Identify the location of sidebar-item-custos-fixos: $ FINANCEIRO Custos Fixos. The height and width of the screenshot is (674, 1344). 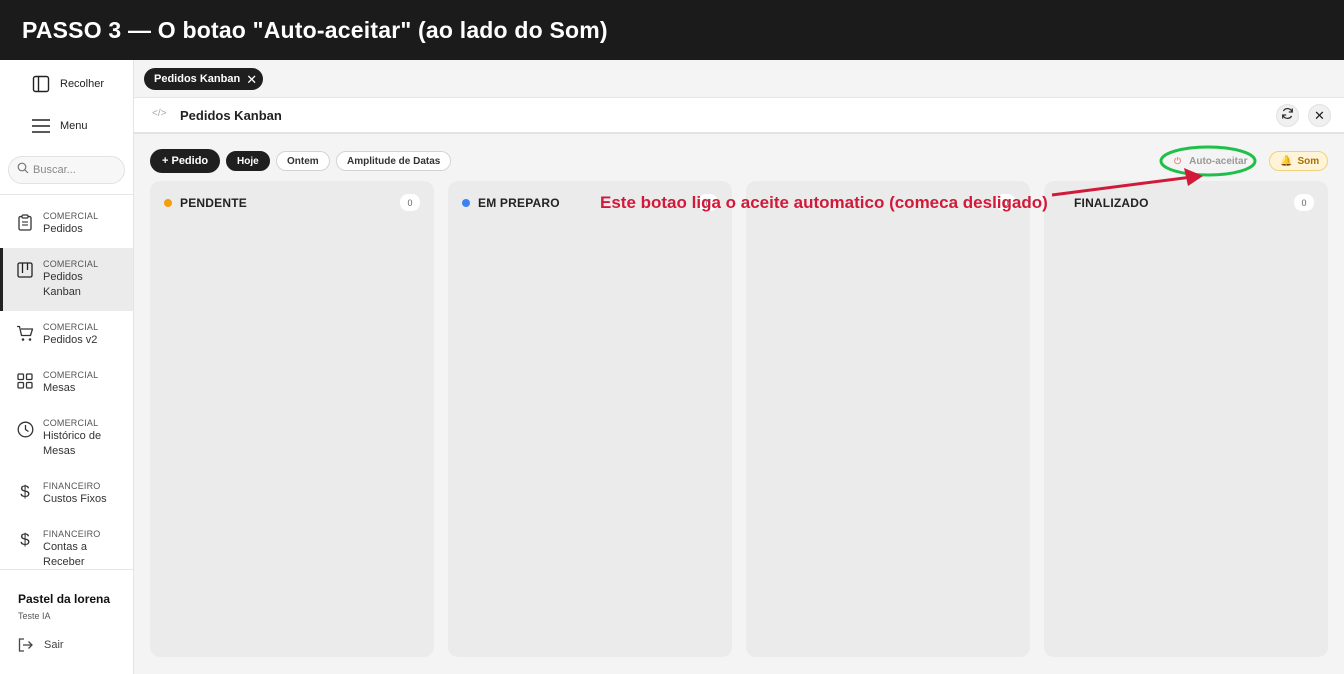
(66, 494).